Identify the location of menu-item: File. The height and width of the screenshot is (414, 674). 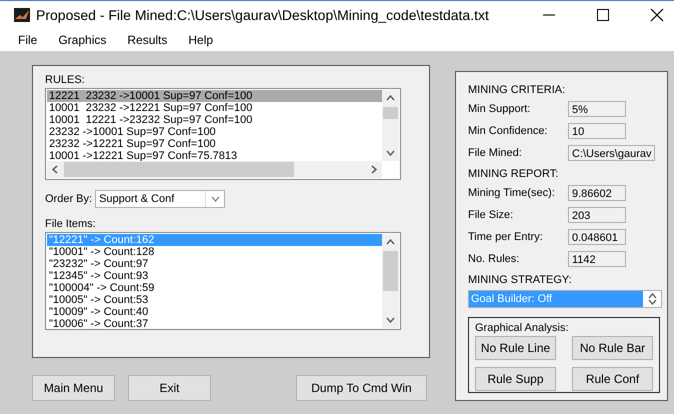
(28, 40).